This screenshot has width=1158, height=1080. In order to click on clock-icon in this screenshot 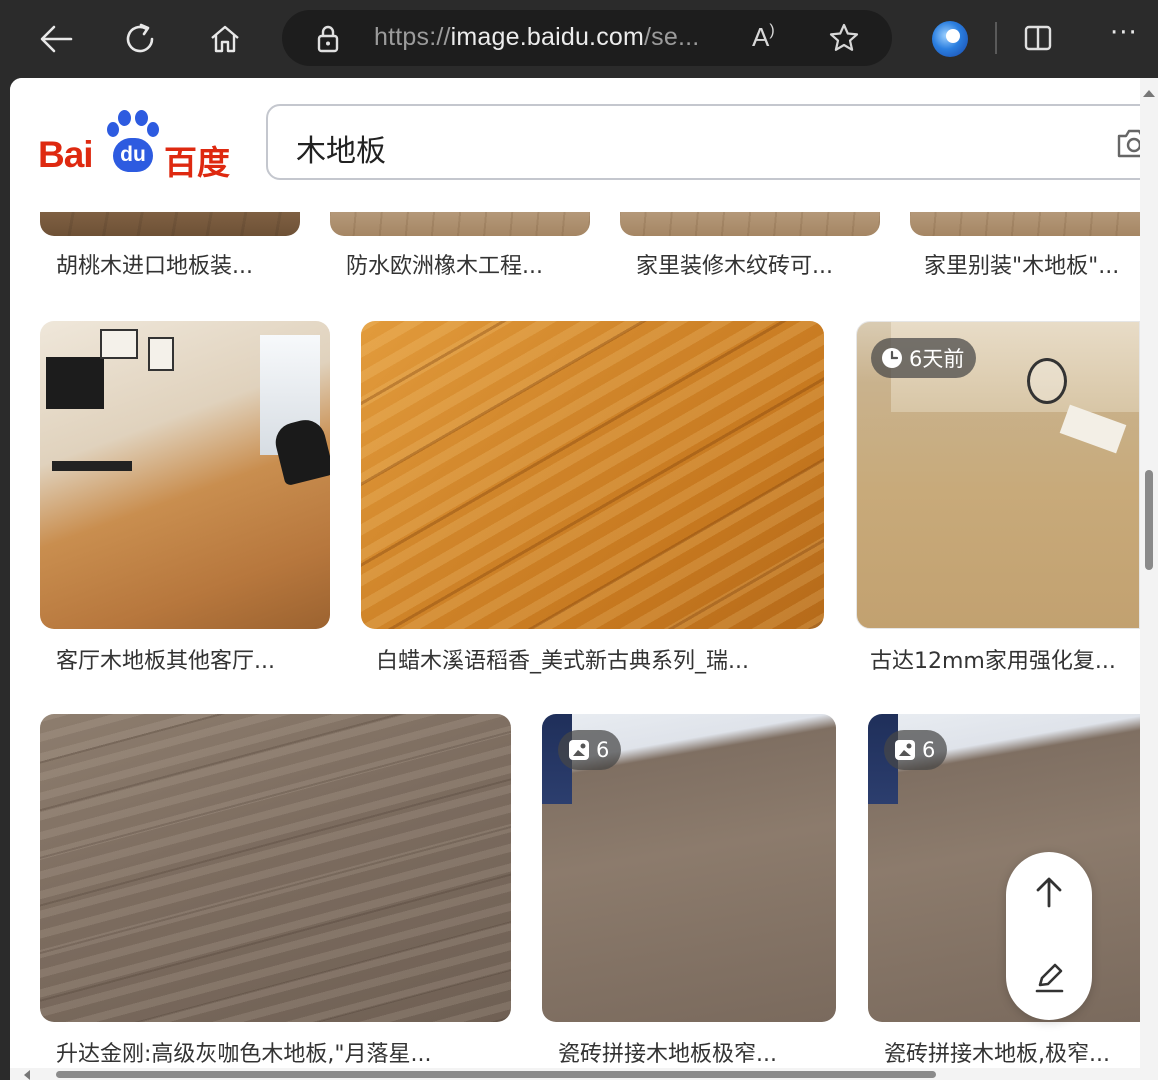, I will do `click(892, 358)`.